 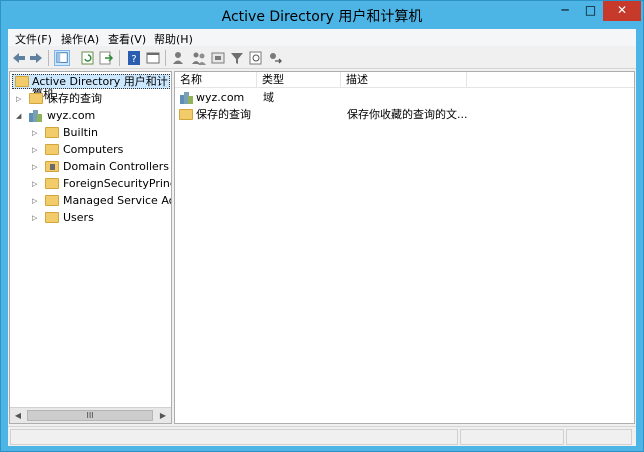 What do you see at coordinates (78, 217) in the screenshot?
I see `tree-item-label: Users` at bounding box center [78, 217].